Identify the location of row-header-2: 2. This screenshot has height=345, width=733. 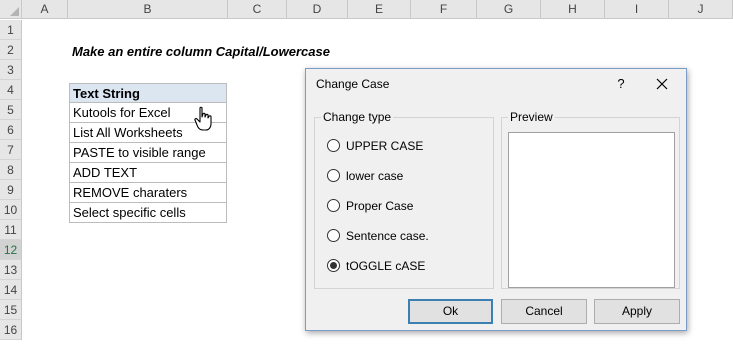
(11, 50).